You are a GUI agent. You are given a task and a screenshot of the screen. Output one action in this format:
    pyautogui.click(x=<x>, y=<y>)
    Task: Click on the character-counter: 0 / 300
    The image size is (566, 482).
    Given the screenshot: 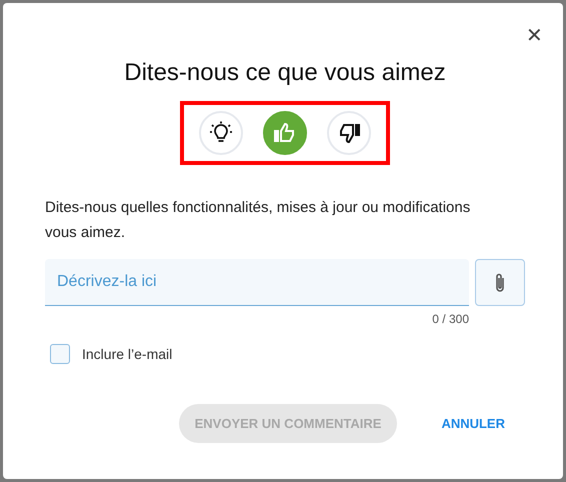 What is the action you would take?
    pyautogui.click(x=450, y=319)
    